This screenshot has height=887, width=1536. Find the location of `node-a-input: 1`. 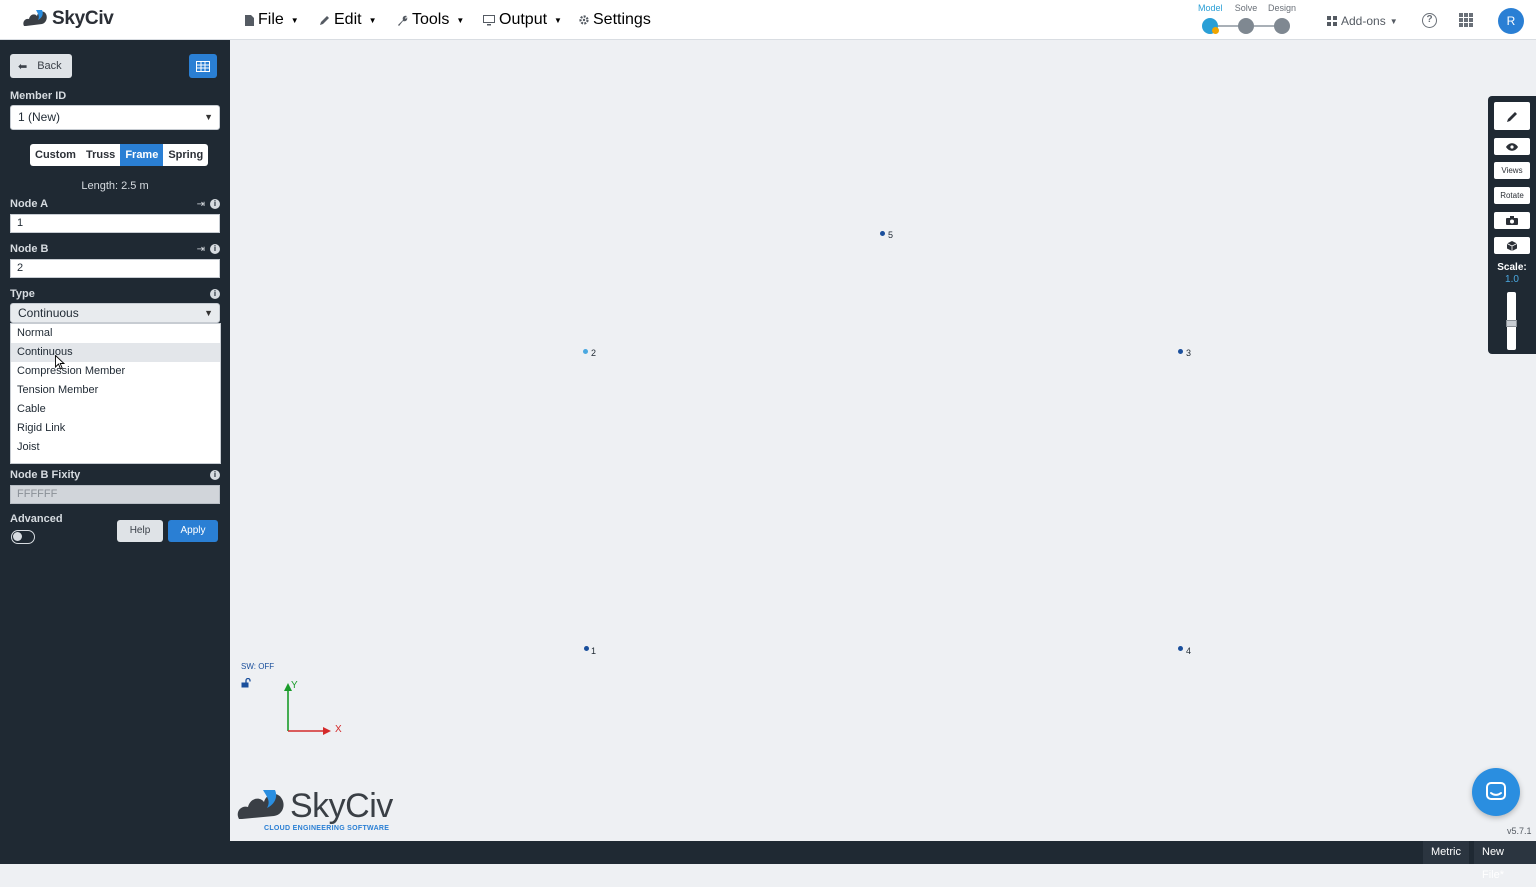

node-a-input: 1 is located at coordinates (115, 223).